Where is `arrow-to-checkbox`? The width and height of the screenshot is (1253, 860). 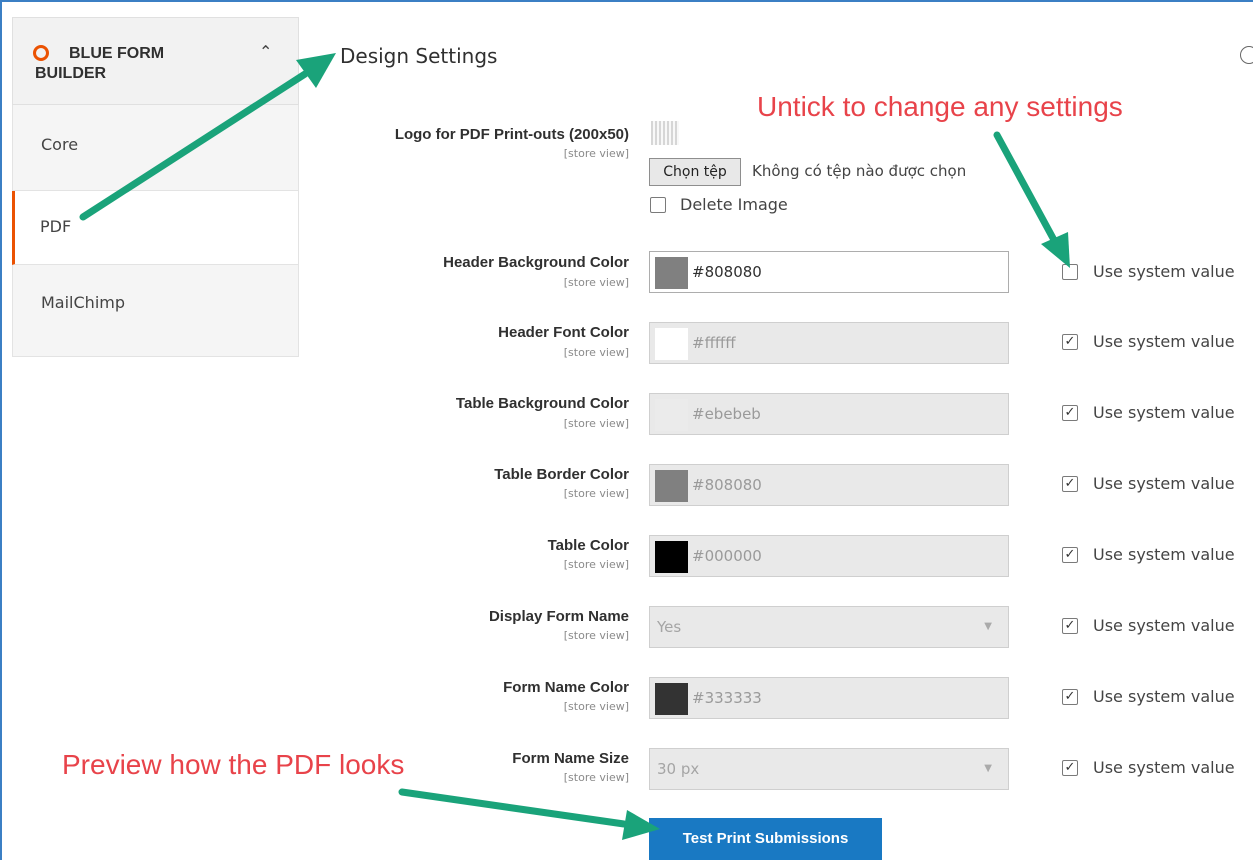
arrow-to-checkbox is located at coordinates (1025, 187).